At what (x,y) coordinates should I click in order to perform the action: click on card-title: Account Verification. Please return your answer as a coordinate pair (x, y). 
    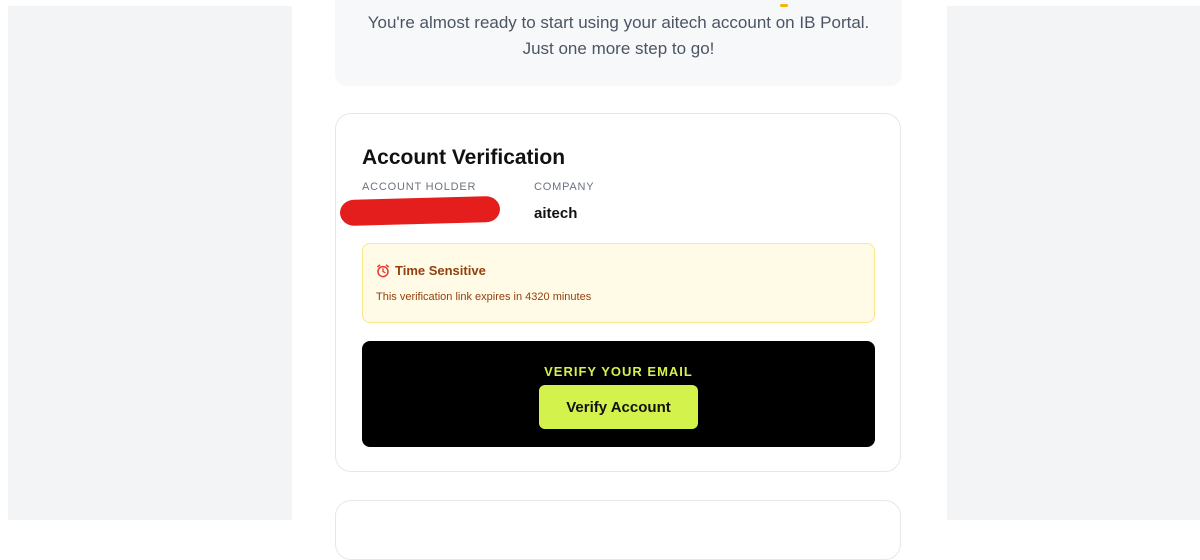
    Looking at the image, I should click on (464, 157).